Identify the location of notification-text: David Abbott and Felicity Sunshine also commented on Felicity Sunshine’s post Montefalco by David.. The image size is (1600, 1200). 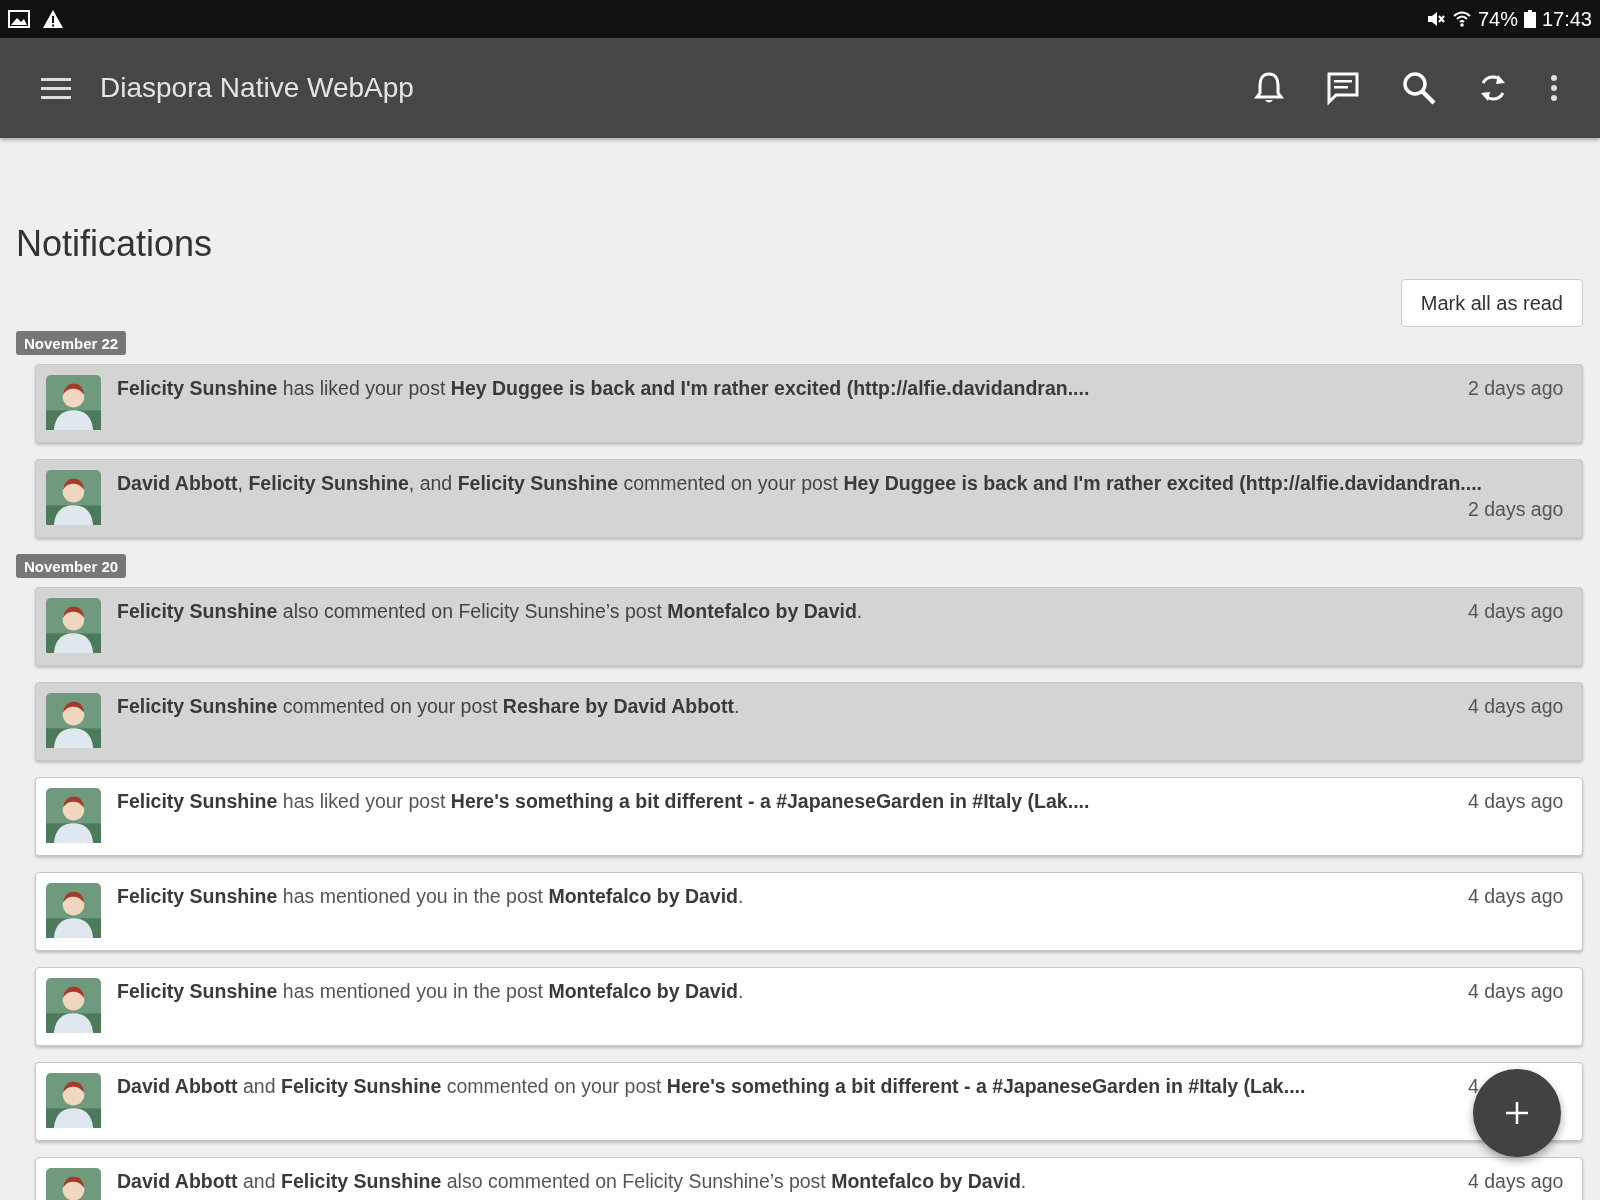
(572, 1182).